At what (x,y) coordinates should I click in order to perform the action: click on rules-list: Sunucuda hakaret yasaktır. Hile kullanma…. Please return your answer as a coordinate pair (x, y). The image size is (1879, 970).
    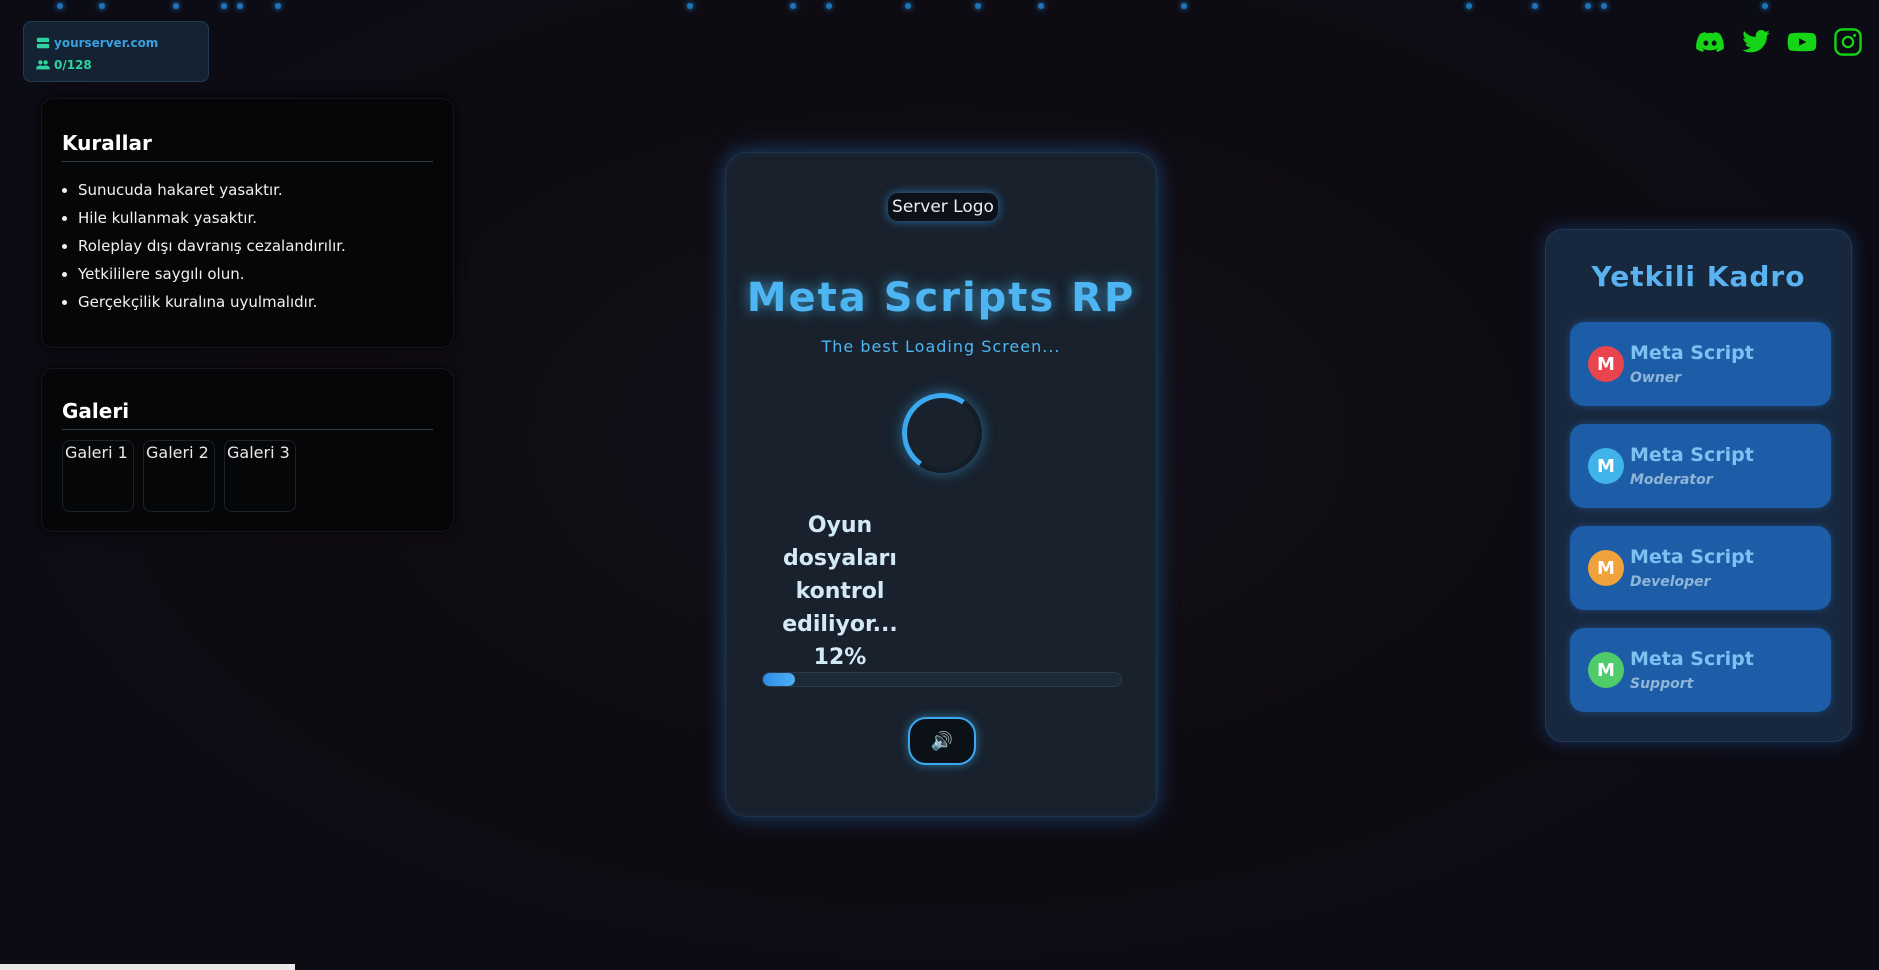
    Looking at the image, I should click on (247, 246).